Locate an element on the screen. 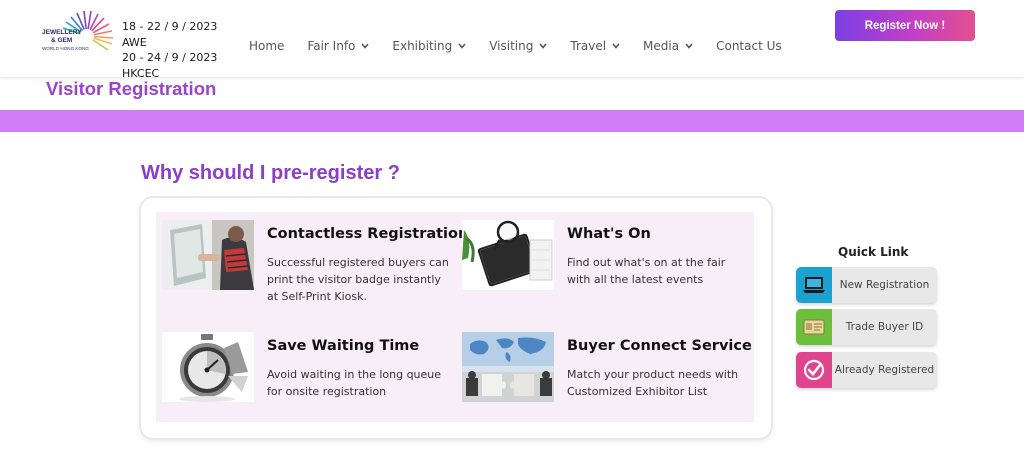 This screenshot has width=1024, height=463. nav-home: Home is located at coordinates (266, 46).